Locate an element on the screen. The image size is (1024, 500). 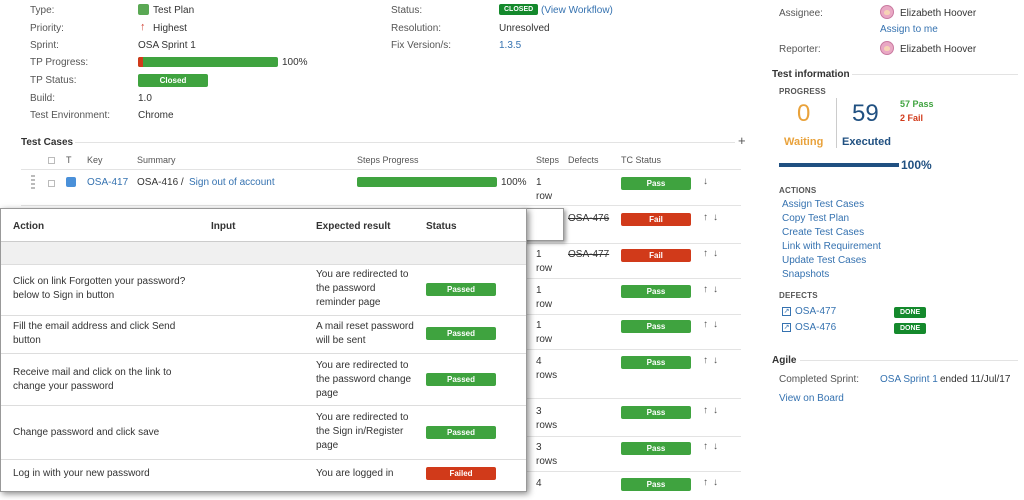
steps-progress-pct: 100% is located at coordinates (514, 182).